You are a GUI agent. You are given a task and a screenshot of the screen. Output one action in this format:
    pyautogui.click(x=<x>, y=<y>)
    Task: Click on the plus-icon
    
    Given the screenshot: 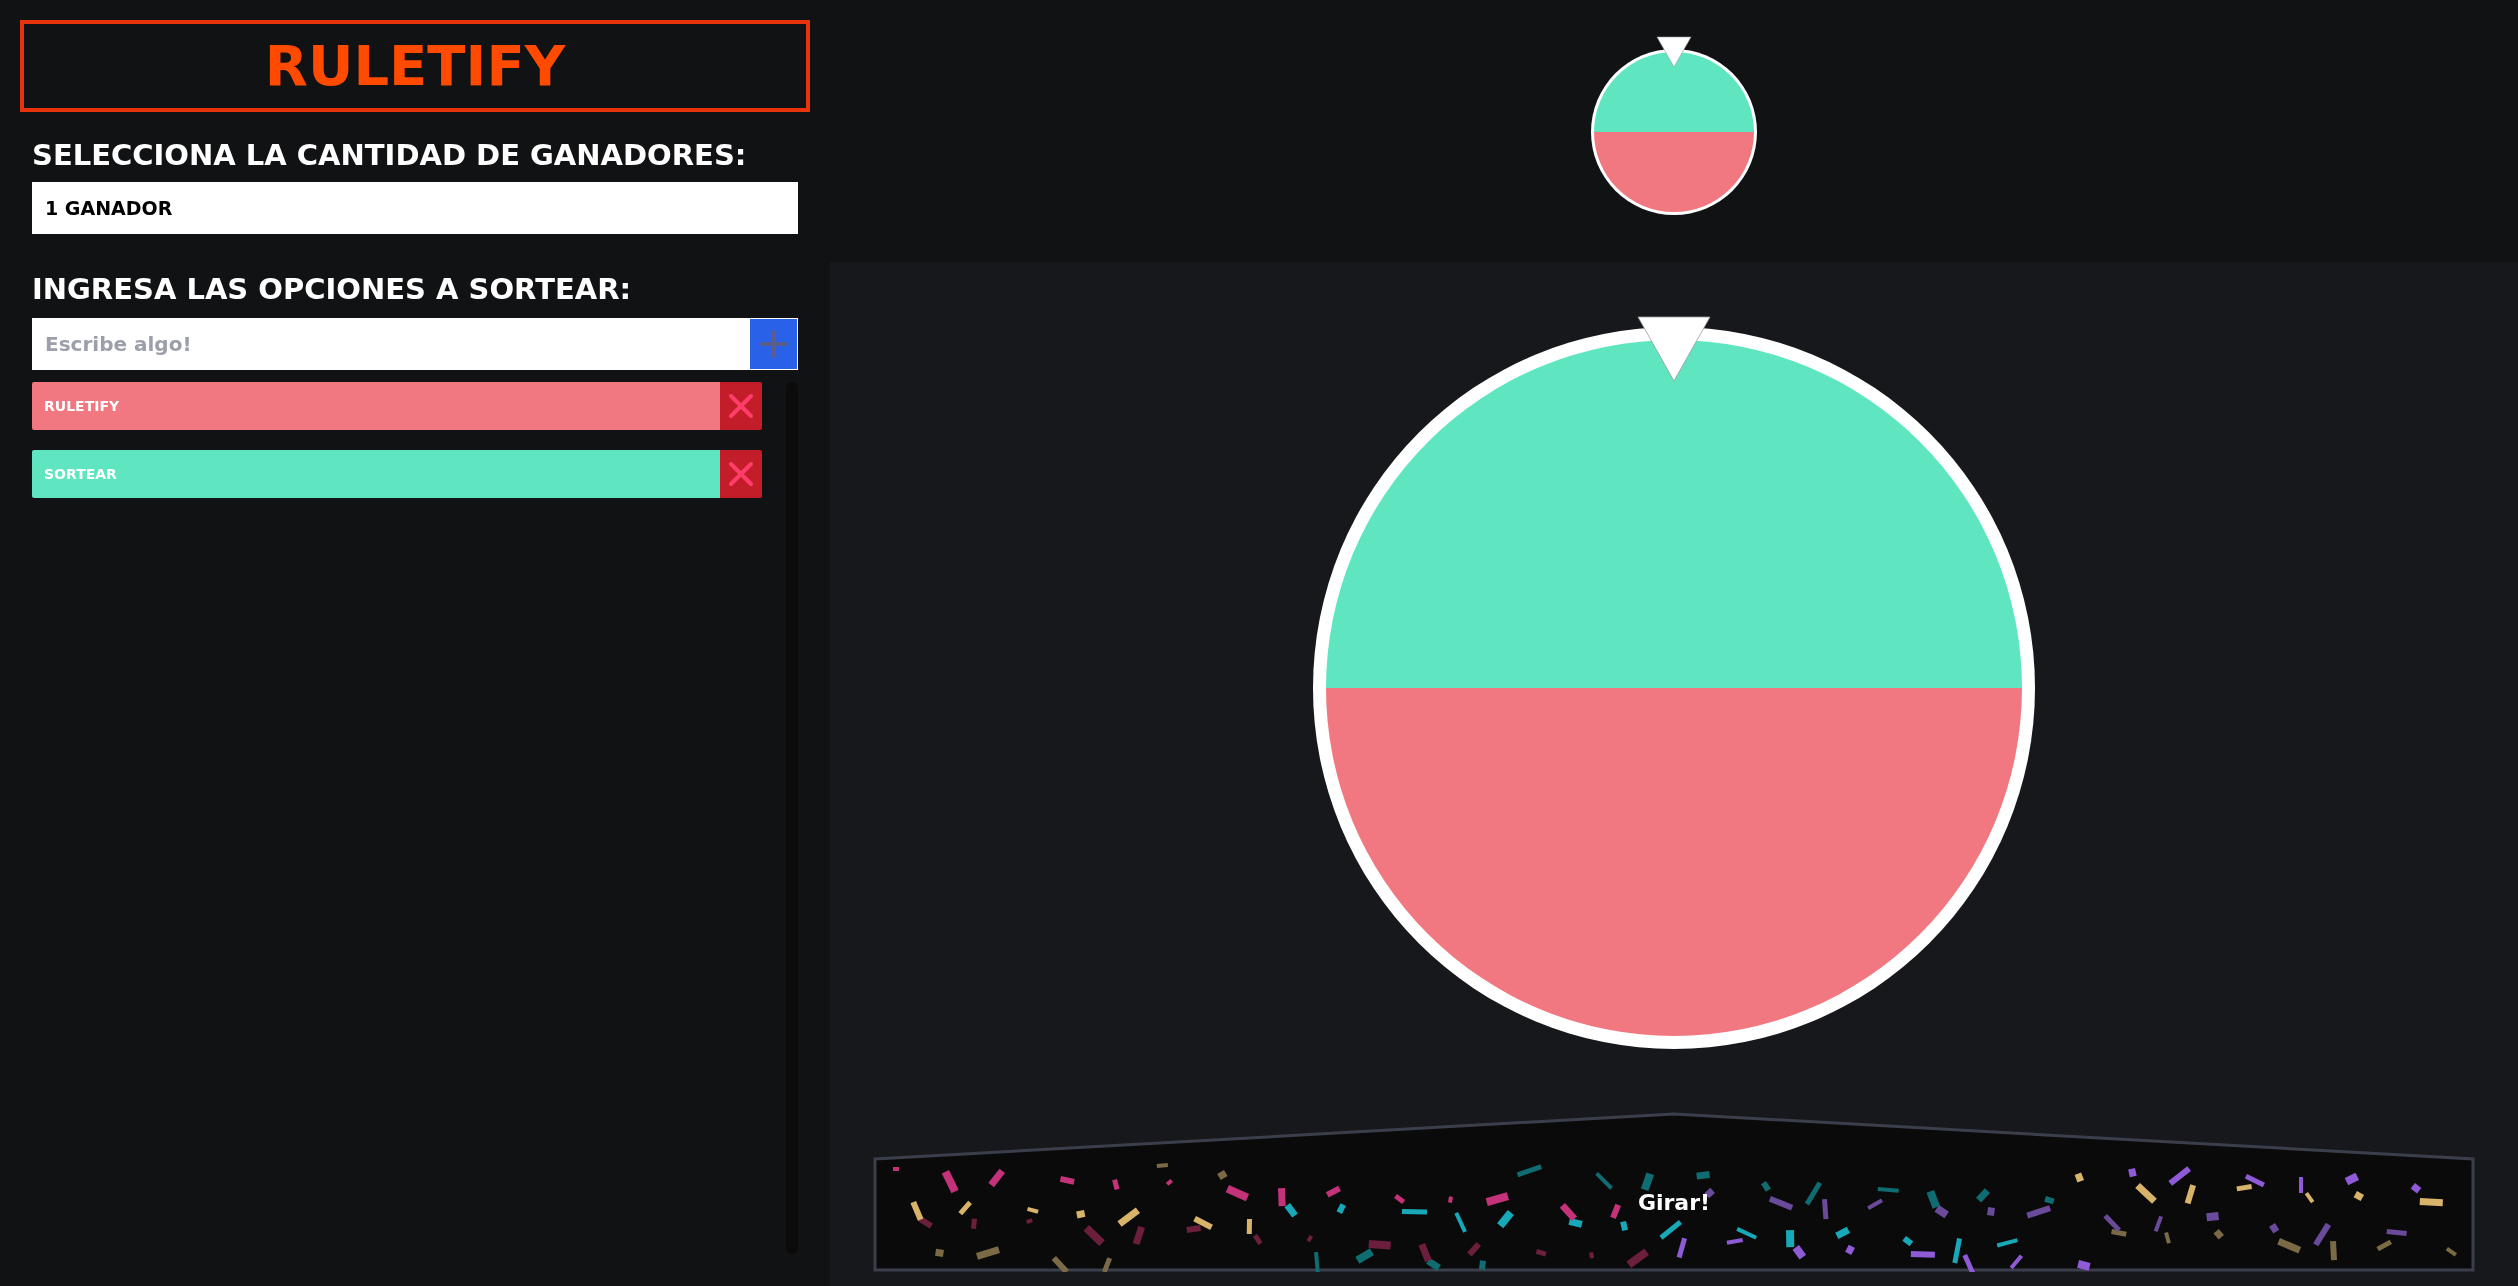 What is the action you would take?
    pyautogui.click(x=773, y=343)
    